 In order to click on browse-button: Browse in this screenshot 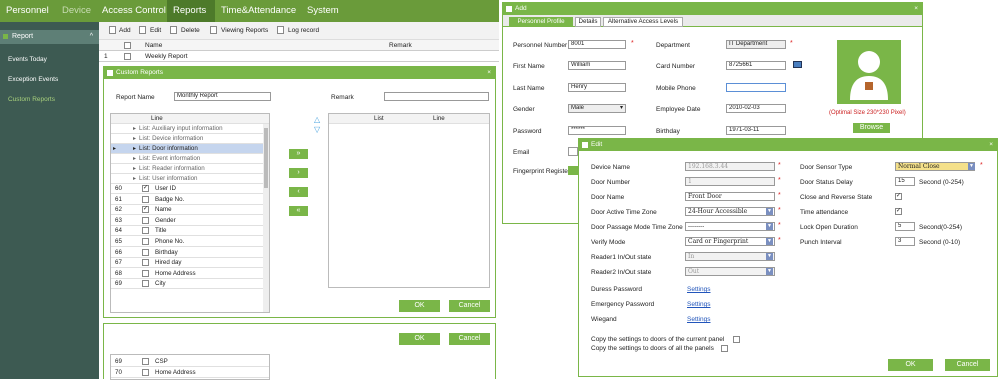, I will do `click(871, 128)`.